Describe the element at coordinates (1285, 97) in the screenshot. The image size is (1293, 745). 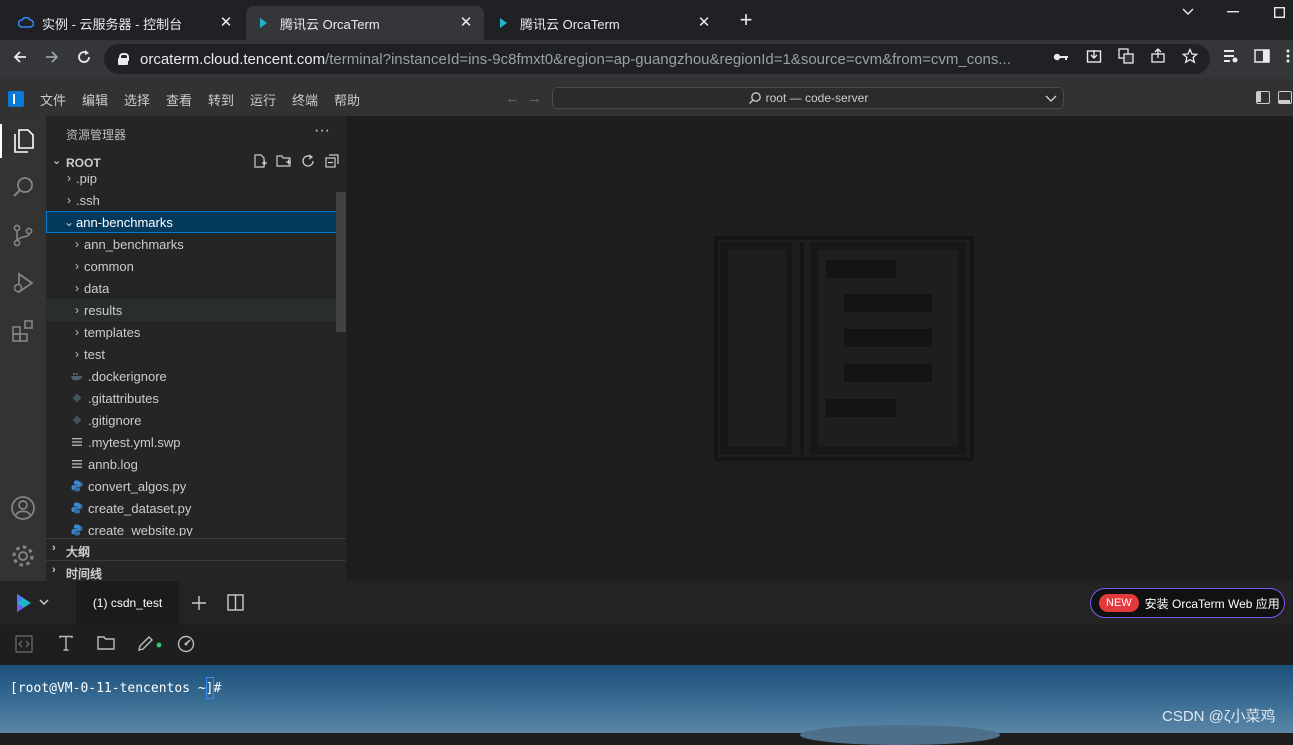
I see `toggle-panel-icon` at that location.